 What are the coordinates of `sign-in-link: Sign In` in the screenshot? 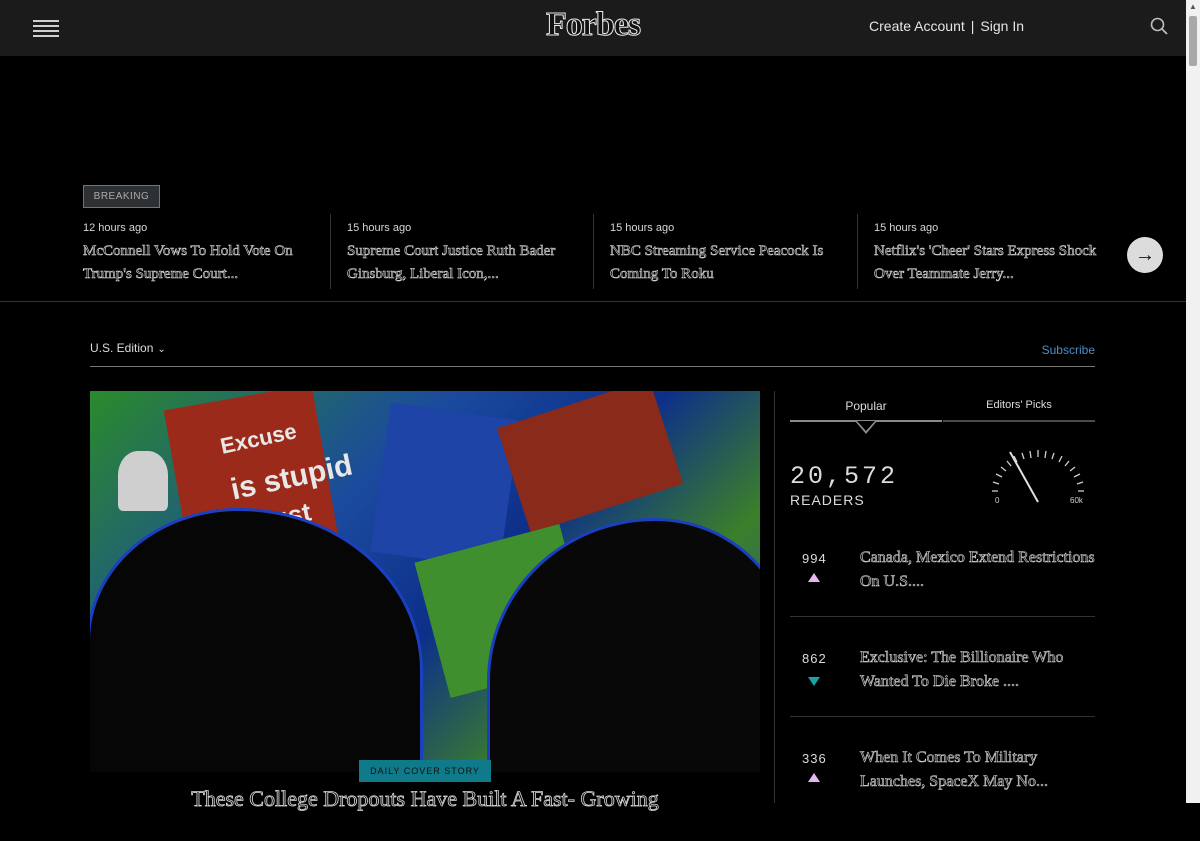 It's located at (1002, 26).